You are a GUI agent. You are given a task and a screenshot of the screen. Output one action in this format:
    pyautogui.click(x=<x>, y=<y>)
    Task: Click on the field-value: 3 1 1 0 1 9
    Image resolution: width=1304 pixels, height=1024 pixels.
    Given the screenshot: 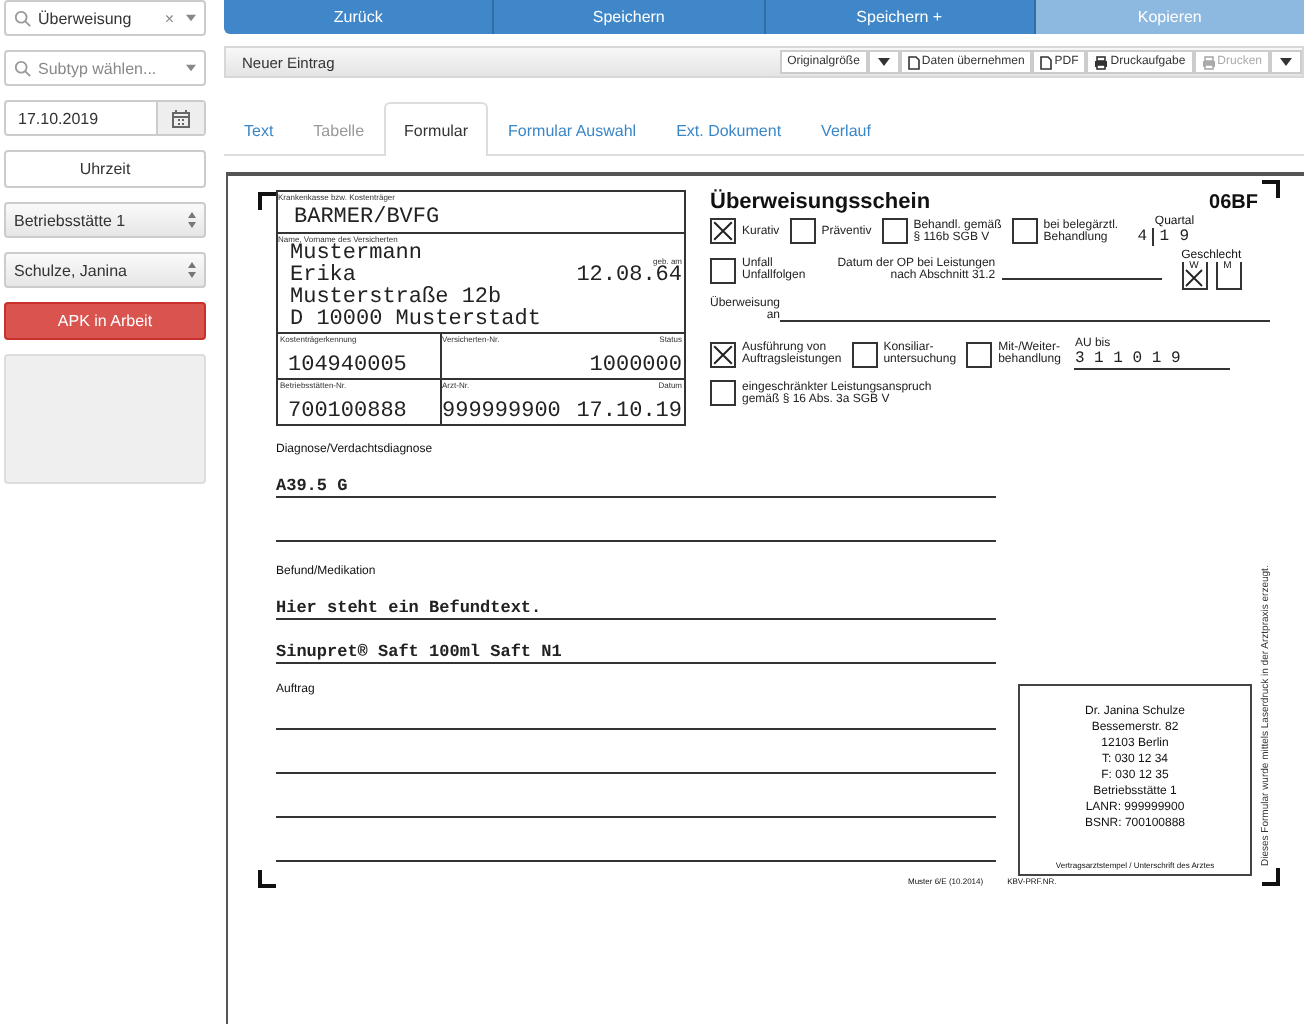 What is the action you would take?
    pyautogui.click(x=1152, y=360)
    